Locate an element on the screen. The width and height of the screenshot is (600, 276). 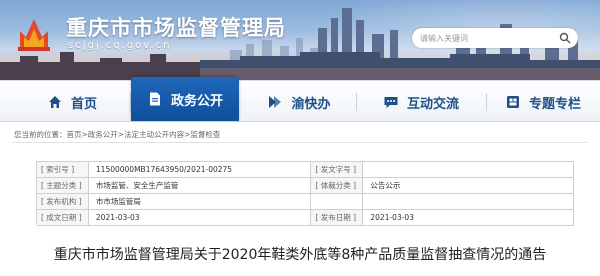
home-icon is located at coordinates (54, 102).